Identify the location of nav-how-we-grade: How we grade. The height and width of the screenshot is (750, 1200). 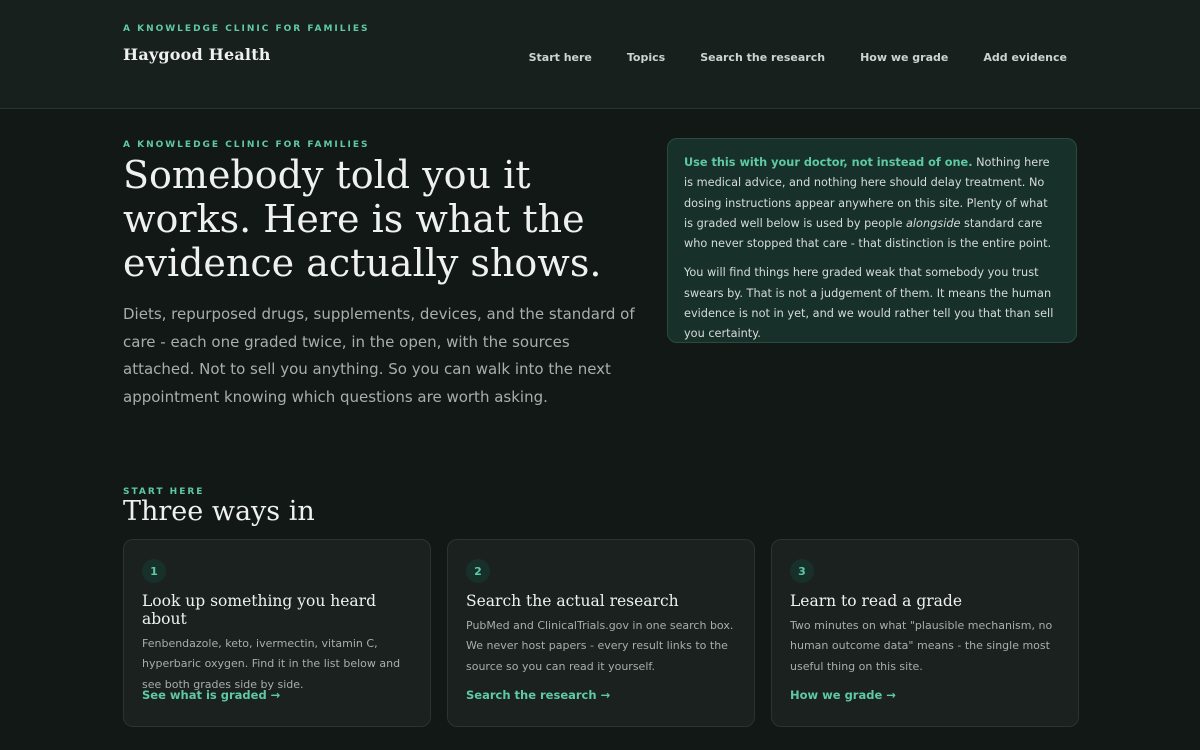
(904, 57).